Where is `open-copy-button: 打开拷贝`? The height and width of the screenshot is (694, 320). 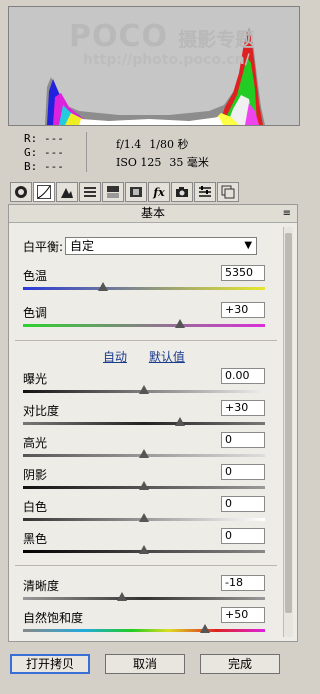 open-copy-button: 打开拷贝 is located at coordinates (50, 664).